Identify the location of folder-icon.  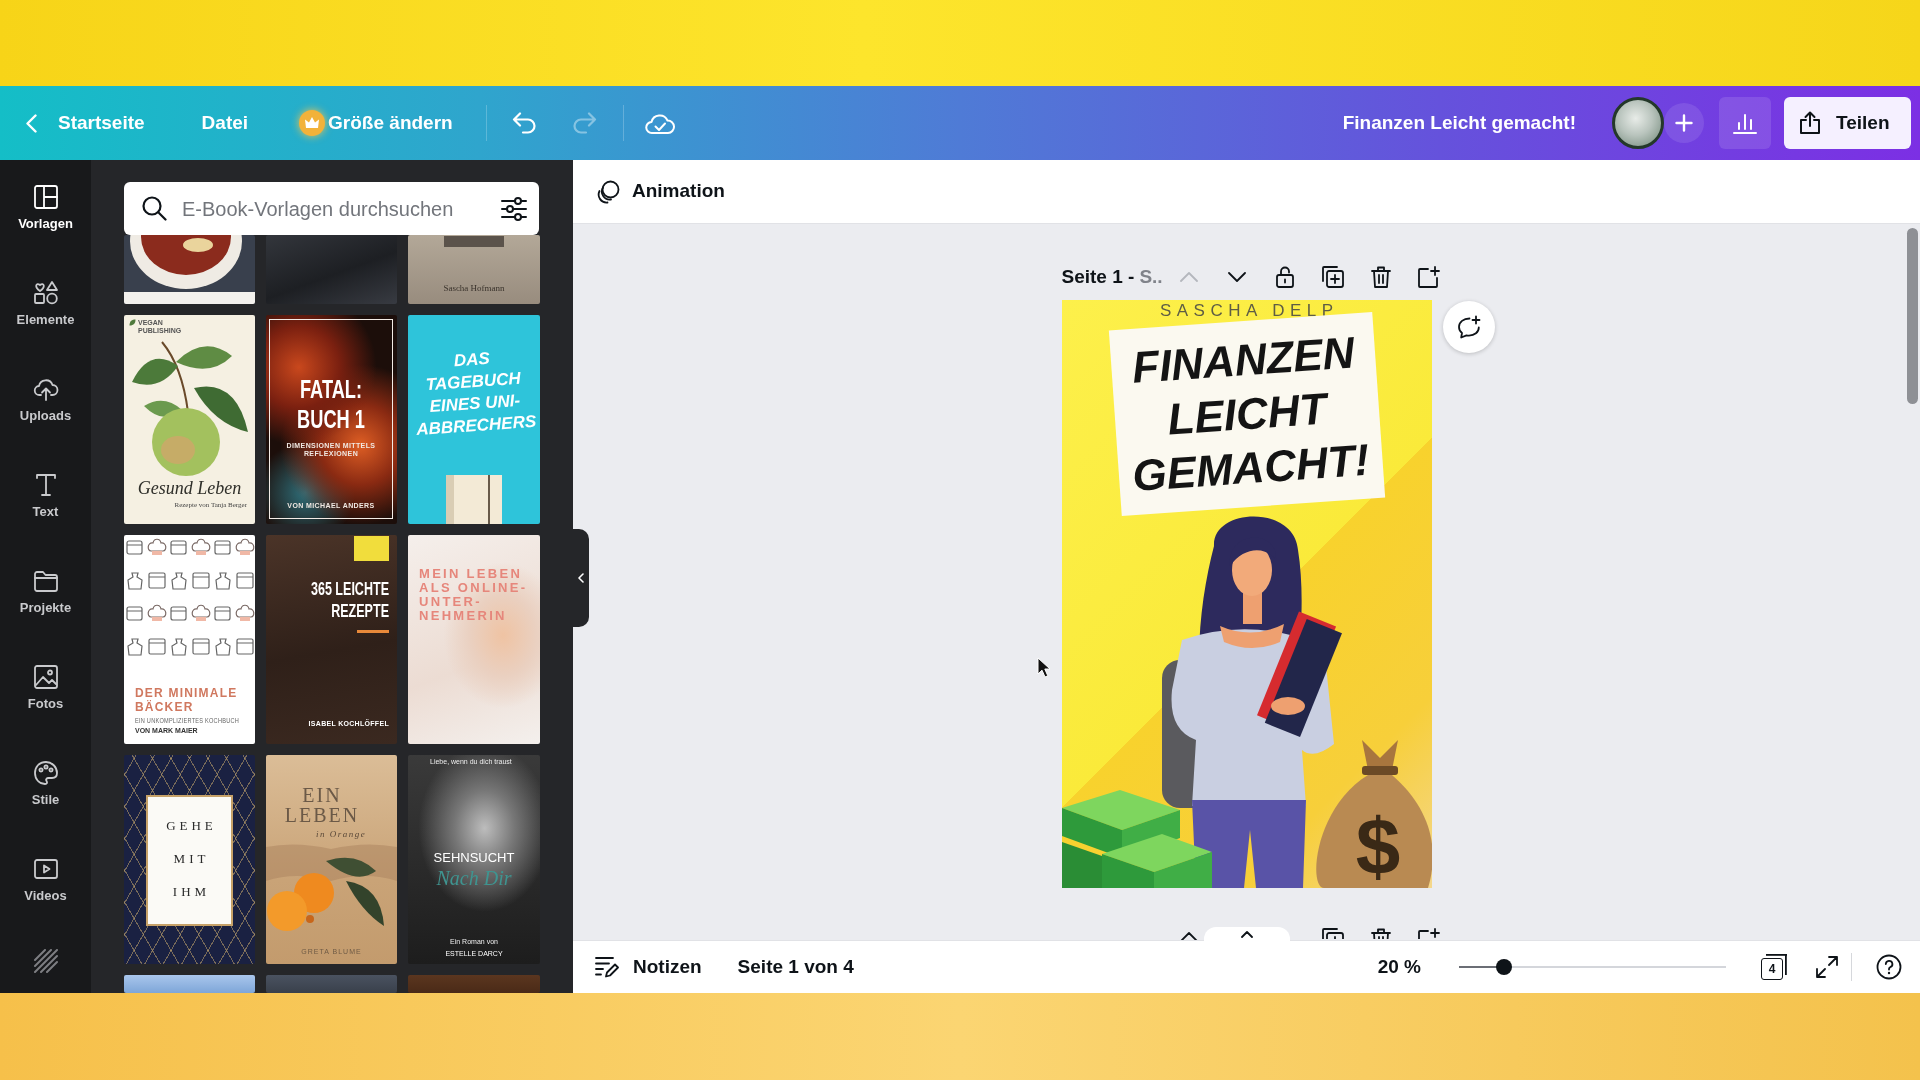
(45, 581).